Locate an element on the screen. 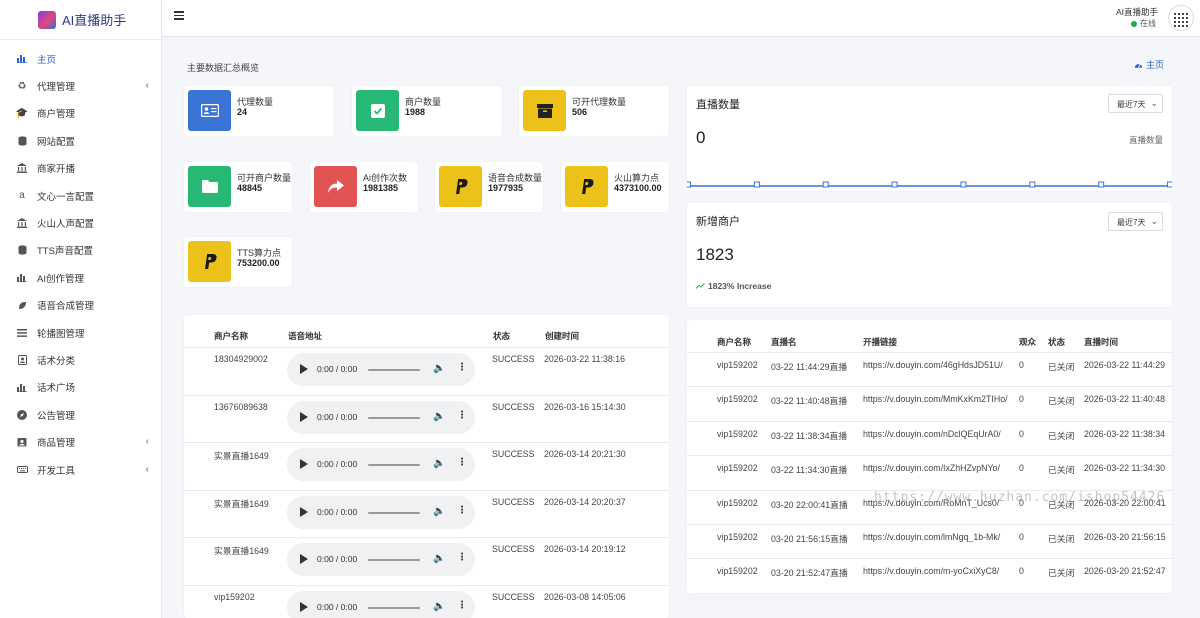 This screenshot has height=618, width=1200. live-link: https://v.douyin.com/46gHdsJD51U/ is located at coordinates (933, 365).